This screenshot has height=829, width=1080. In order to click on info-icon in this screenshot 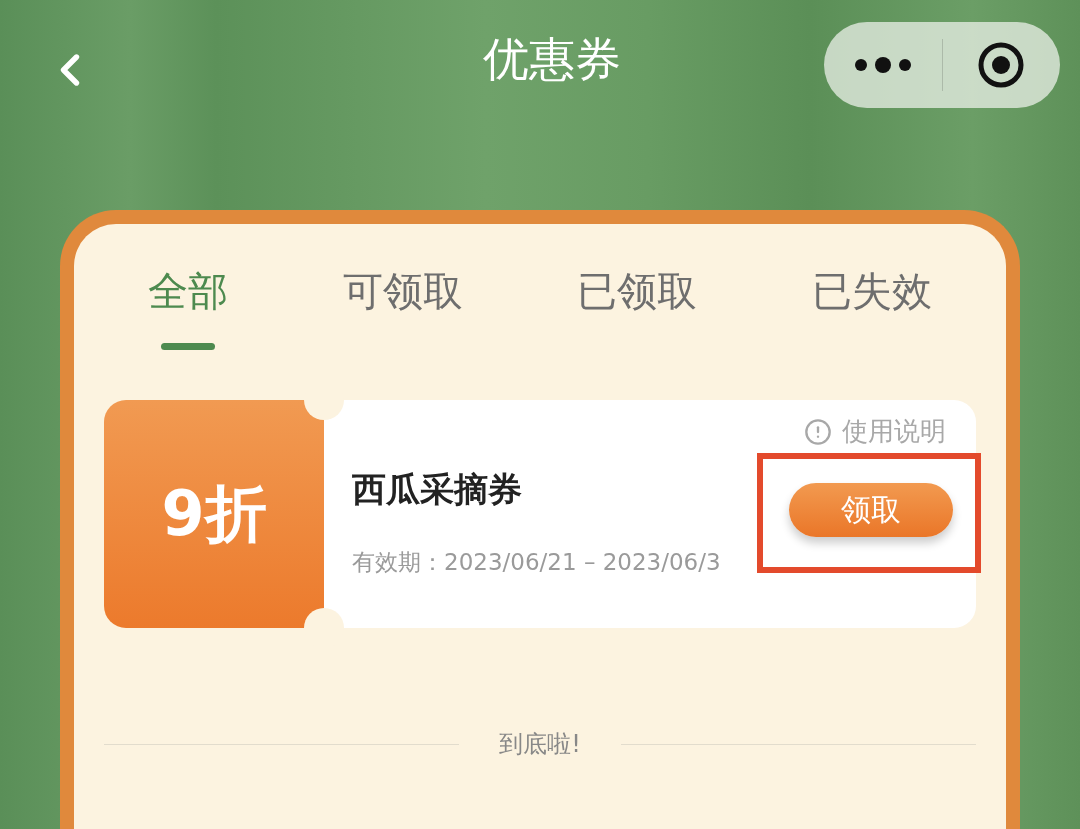, I will do `click(818, 431)`.